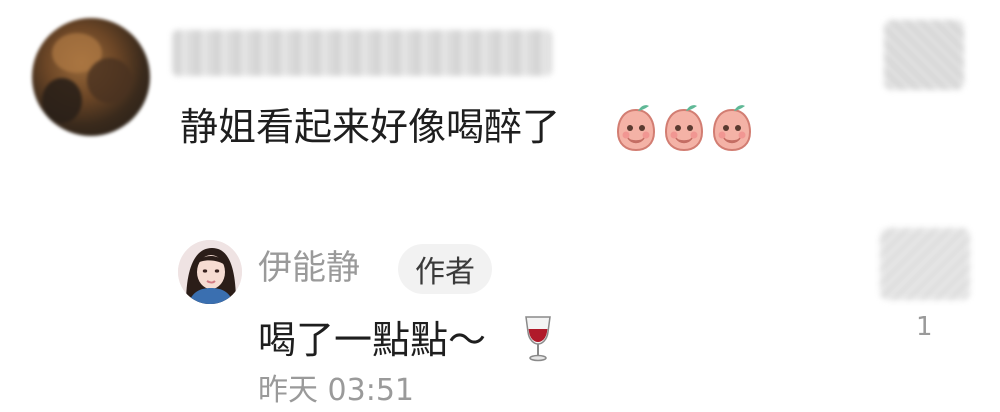  Describe the element at coordinates (309, 268) in the screenshot. I see `reply-username: 伊能静` at that location.